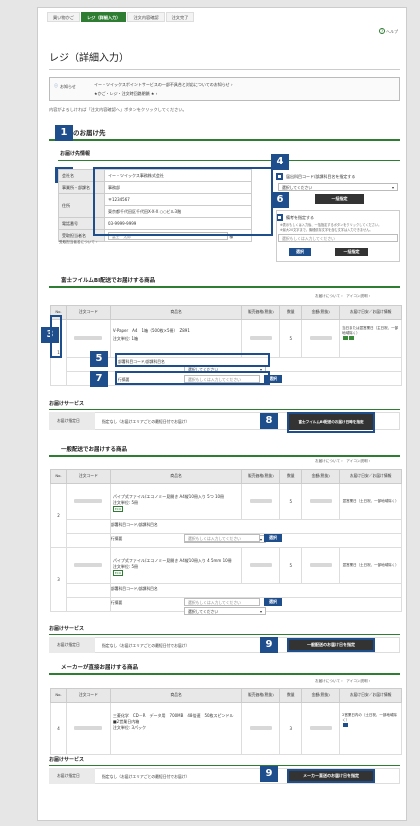  I want to click on general-service-title: お届けサービス, so click(224, 630).